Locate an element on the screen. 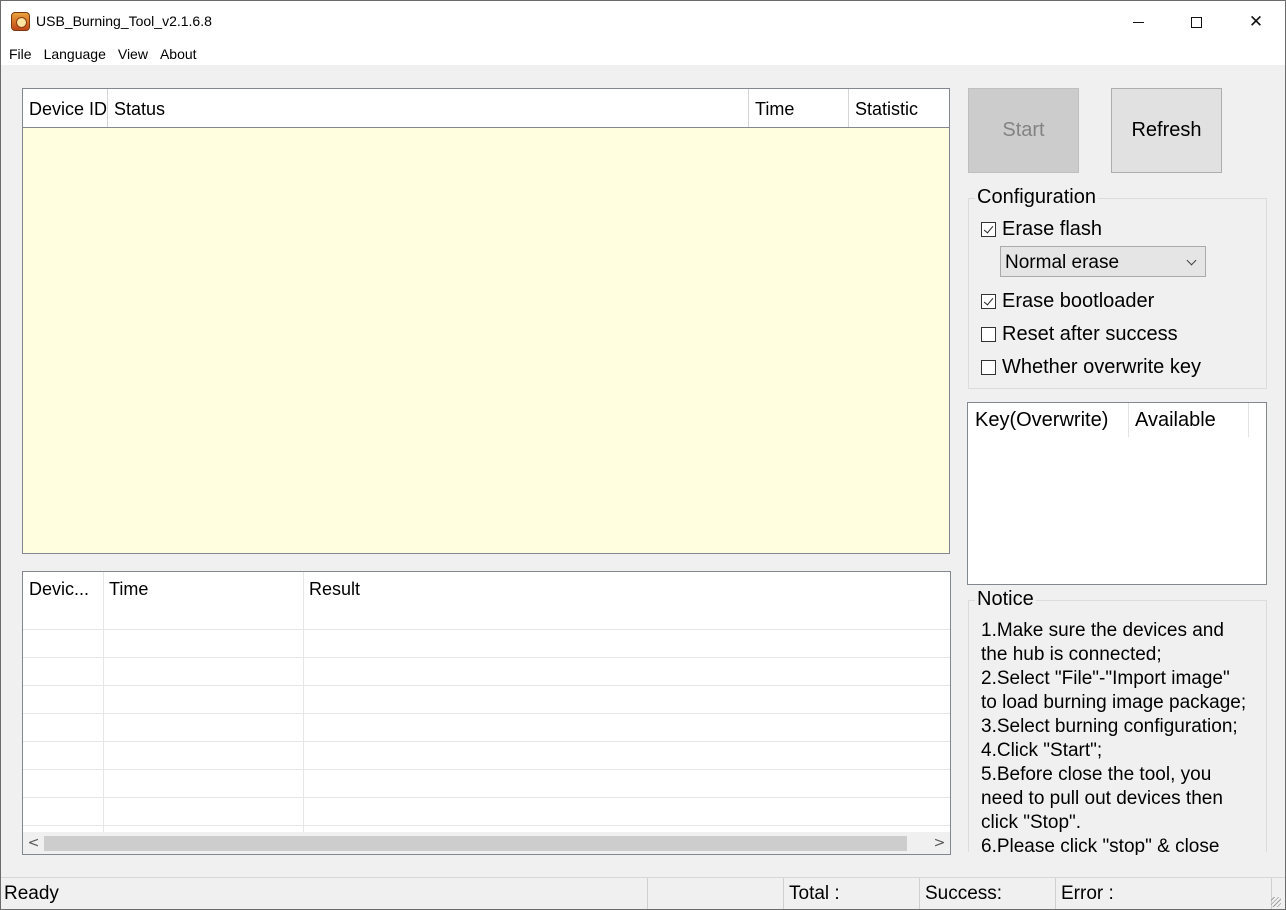 The image size is (1286, 910). column-key-overwrite: Key(Overwrite) is located at coordinates (1038, 420).